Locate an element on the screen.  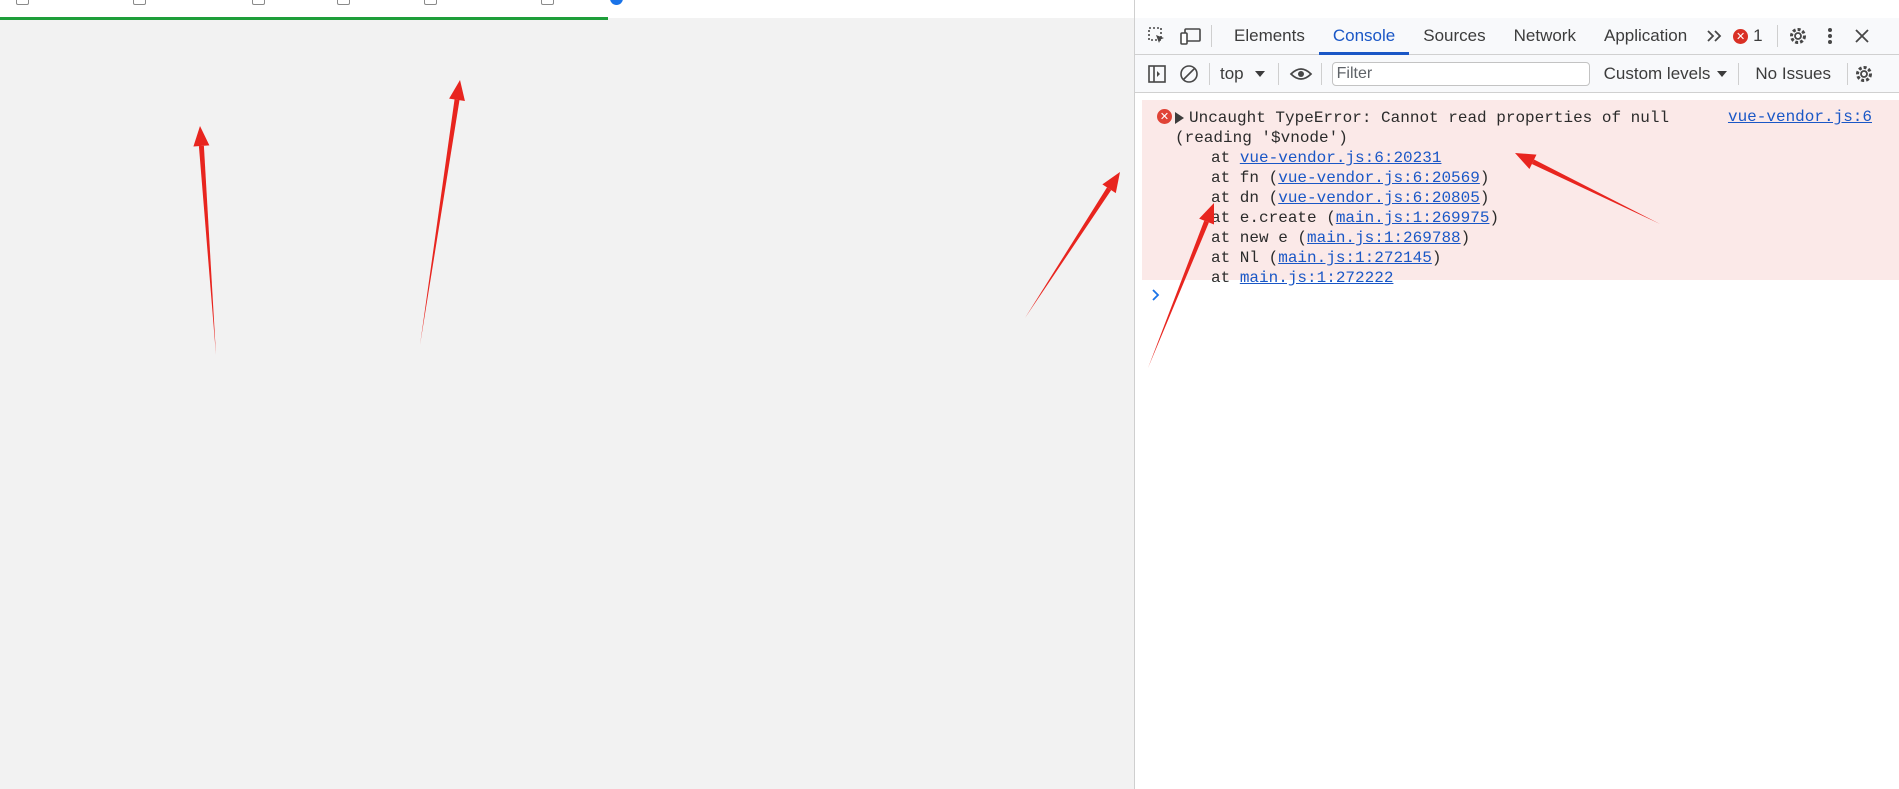
console-prompt is located at coordinates (1156, 298).